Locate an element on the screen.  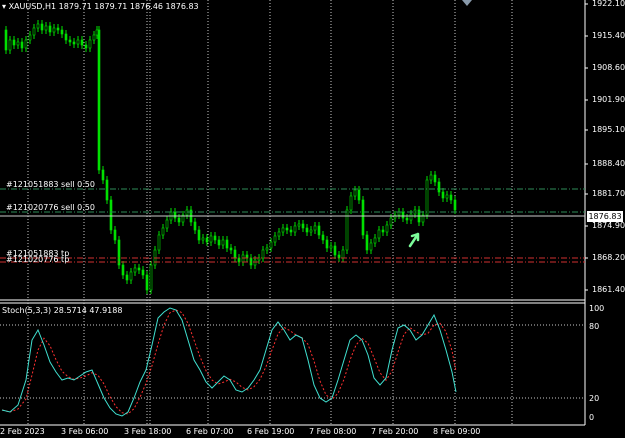
price-tick-label: 1868.20 is located at coordinates (608, 257).